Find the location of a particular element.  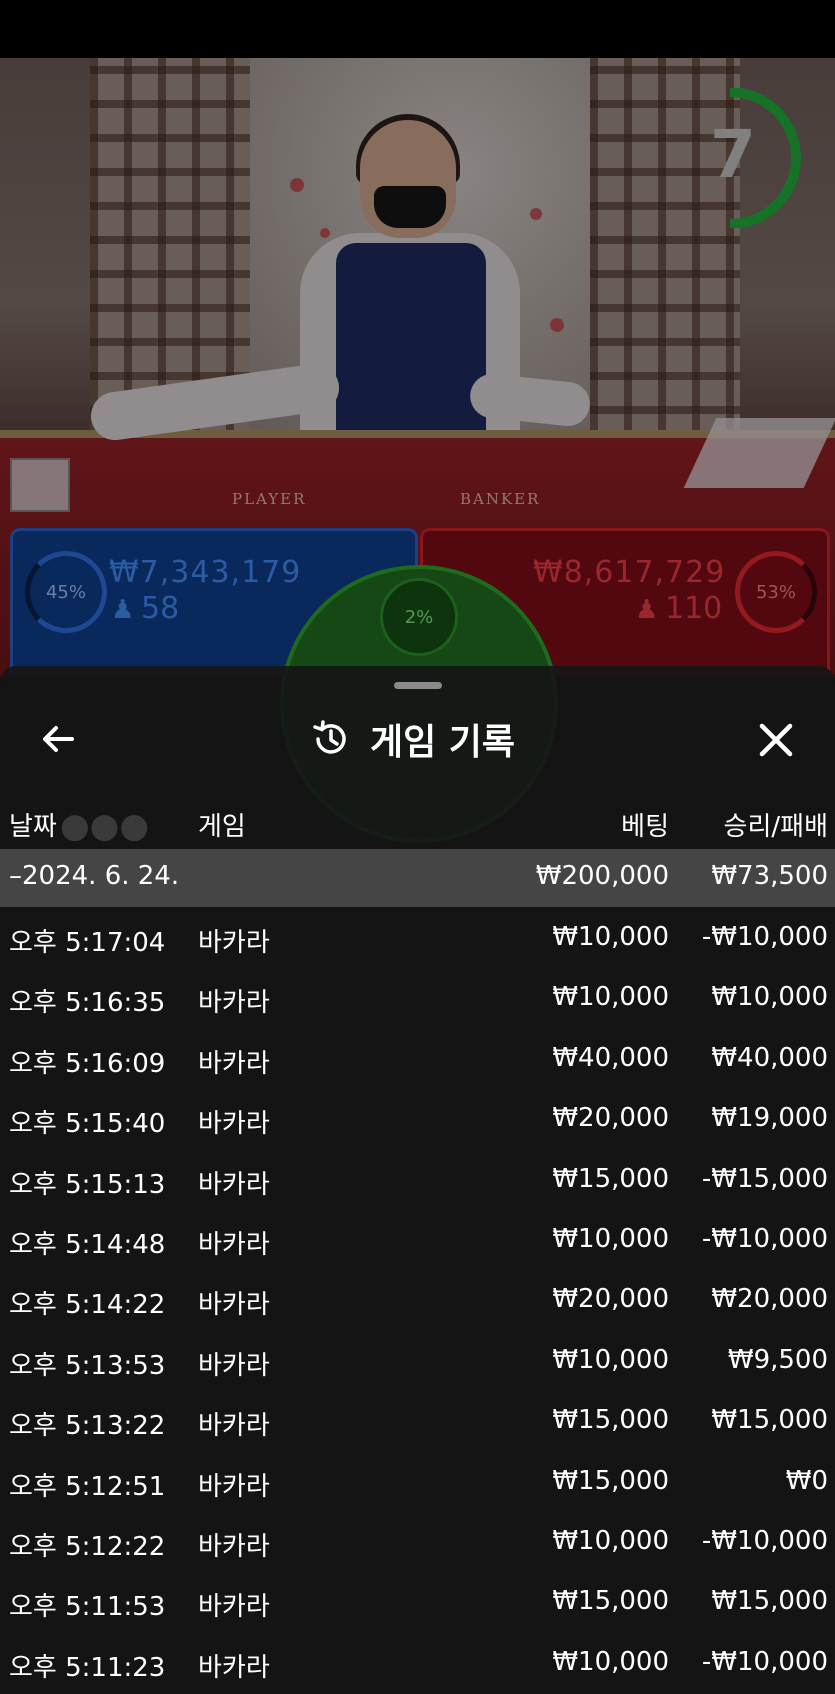

row-result: ₩20,000 is located at coordinates (769, 1299).